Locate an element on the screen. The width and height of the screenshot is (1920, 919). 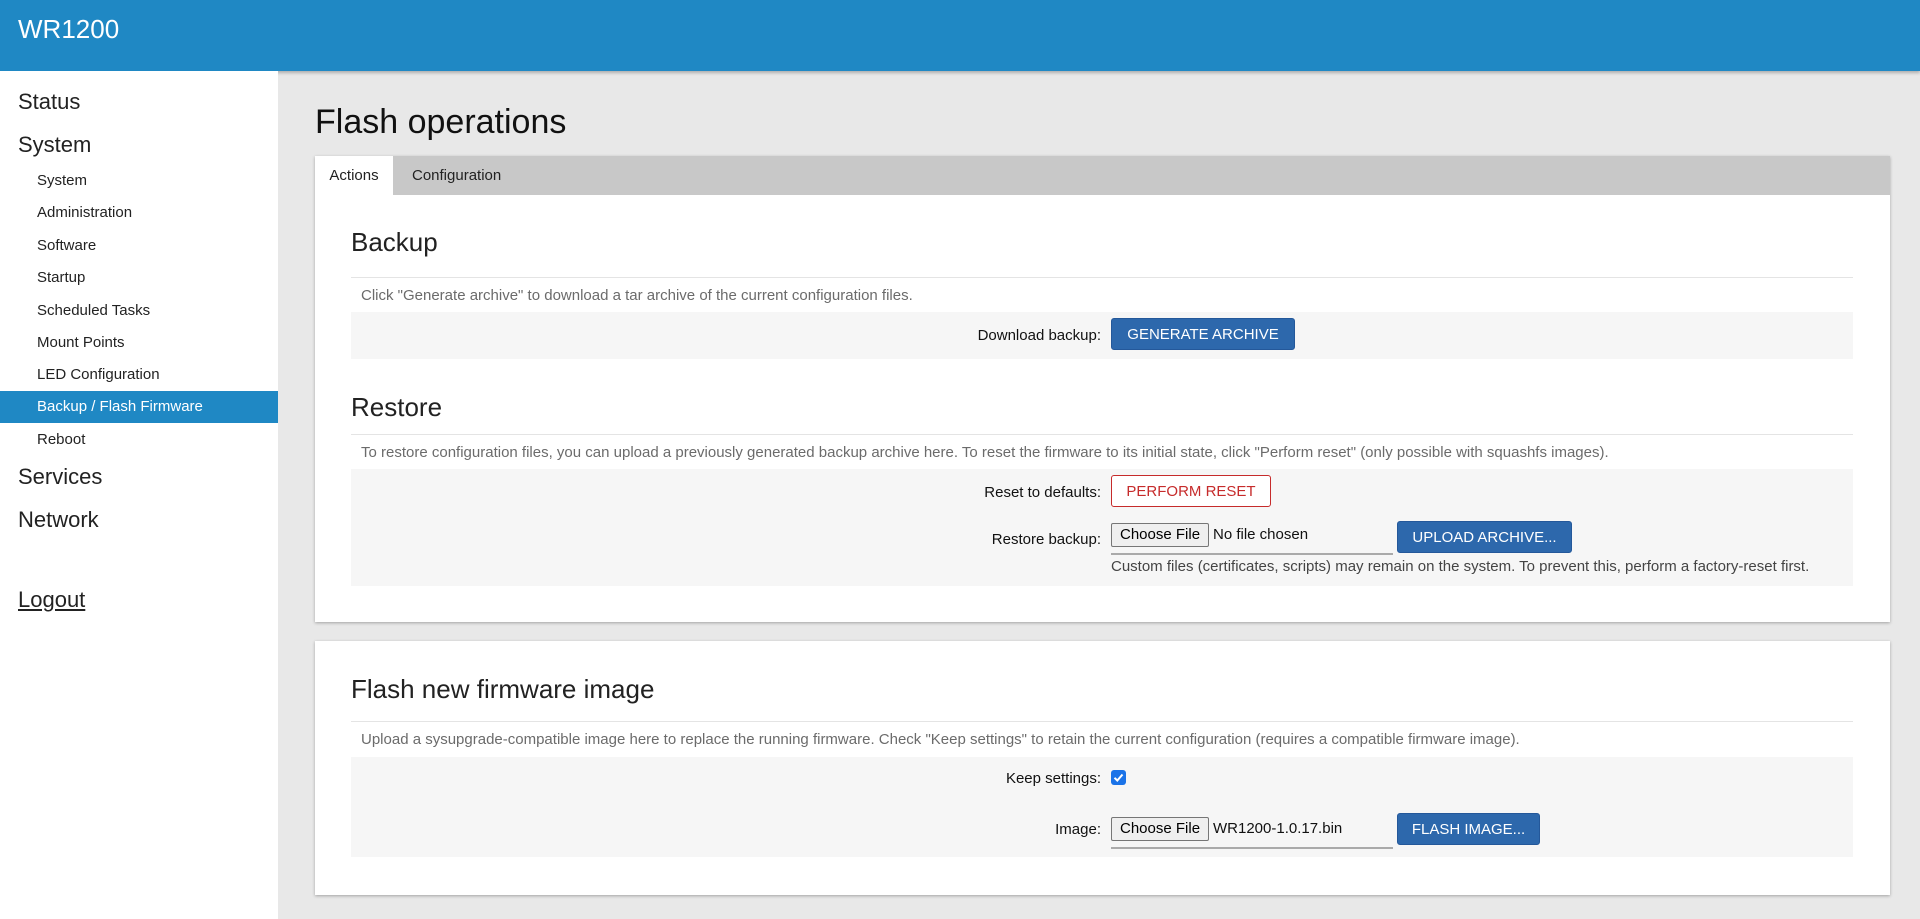
menu-network: Network is located at coordinates (58, 520).